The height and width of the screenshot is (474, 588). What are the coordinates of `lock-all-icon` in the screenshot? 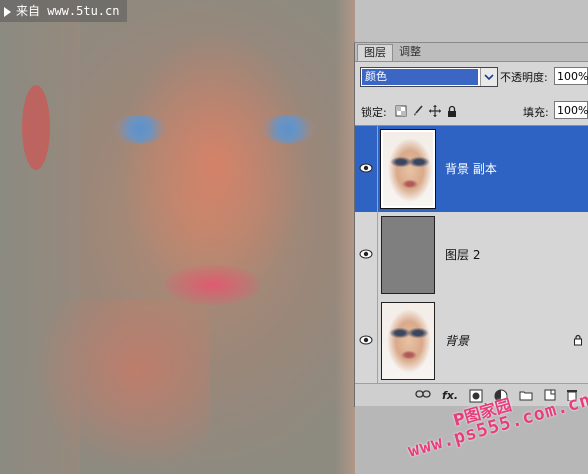 It's located at (452, 111).